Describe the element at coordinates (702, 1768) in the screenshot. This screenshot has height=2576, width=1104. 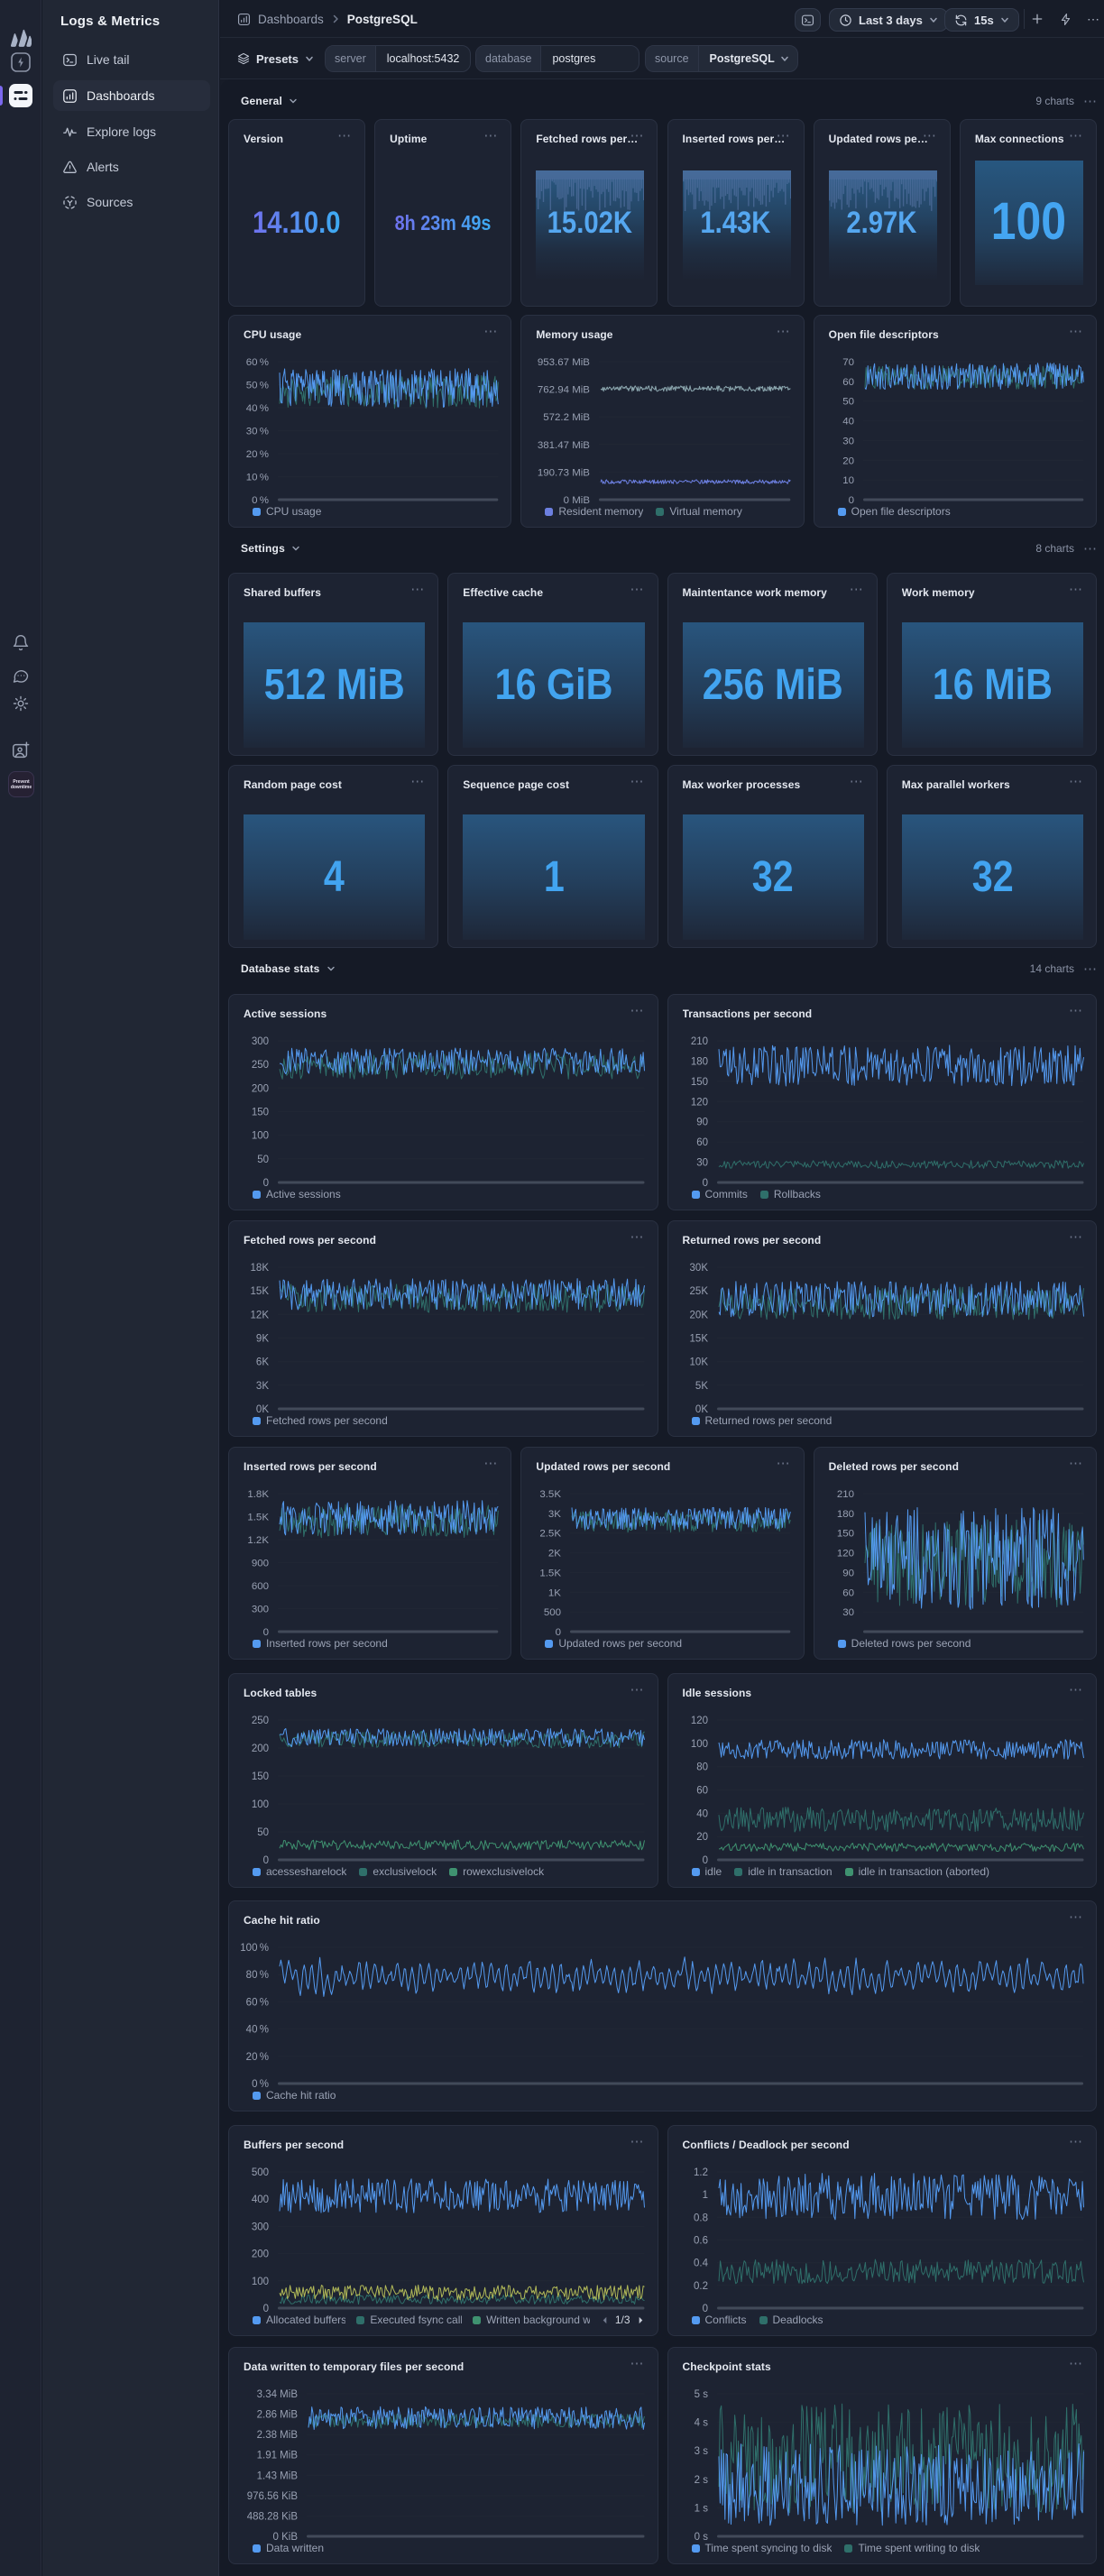
I see `svg-text: 80` at that location.